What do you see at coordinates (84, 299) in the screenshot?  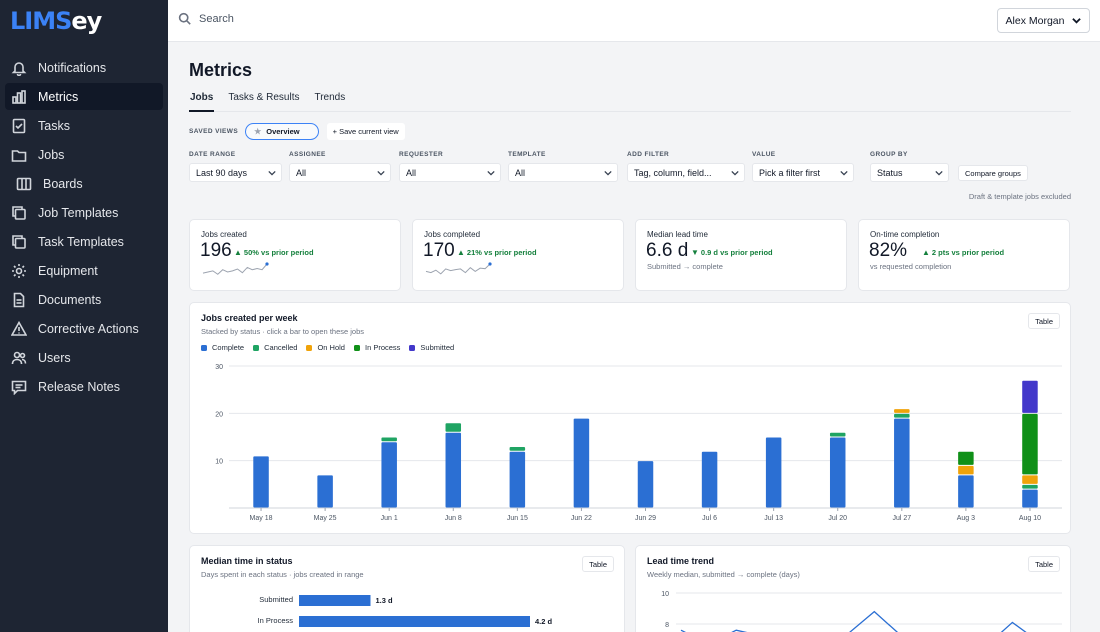 I see `sidebar-item-documents: Documents` at bounding box center [84, 299].